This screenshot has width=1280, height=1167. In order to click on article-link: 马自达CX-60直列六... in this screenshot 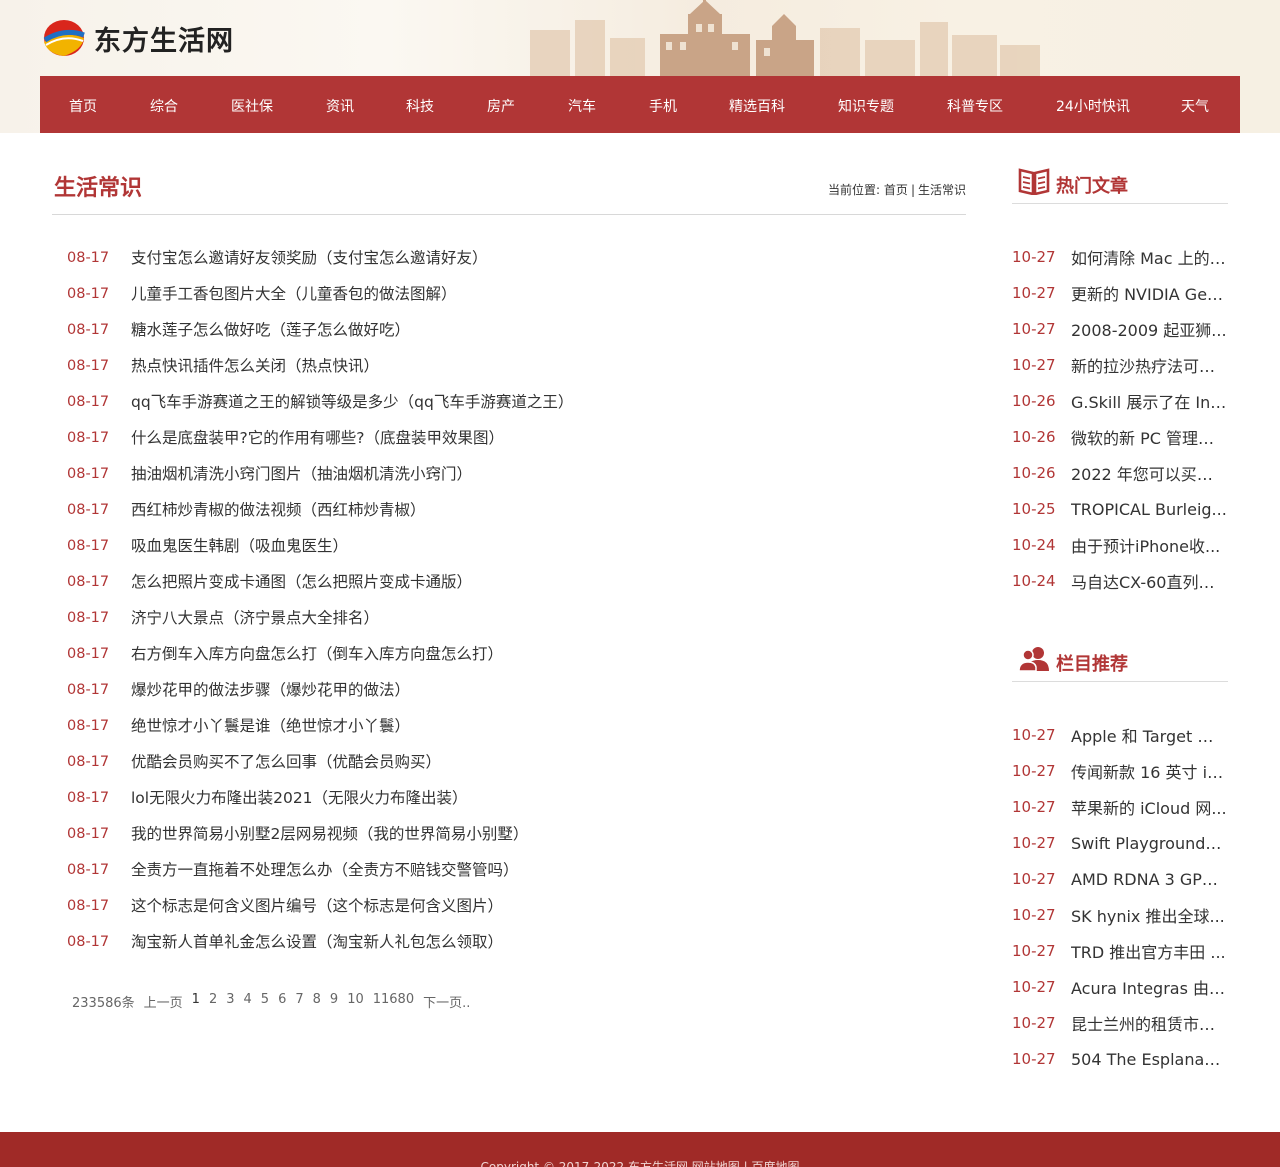, I will do `click(1149, 581)`.